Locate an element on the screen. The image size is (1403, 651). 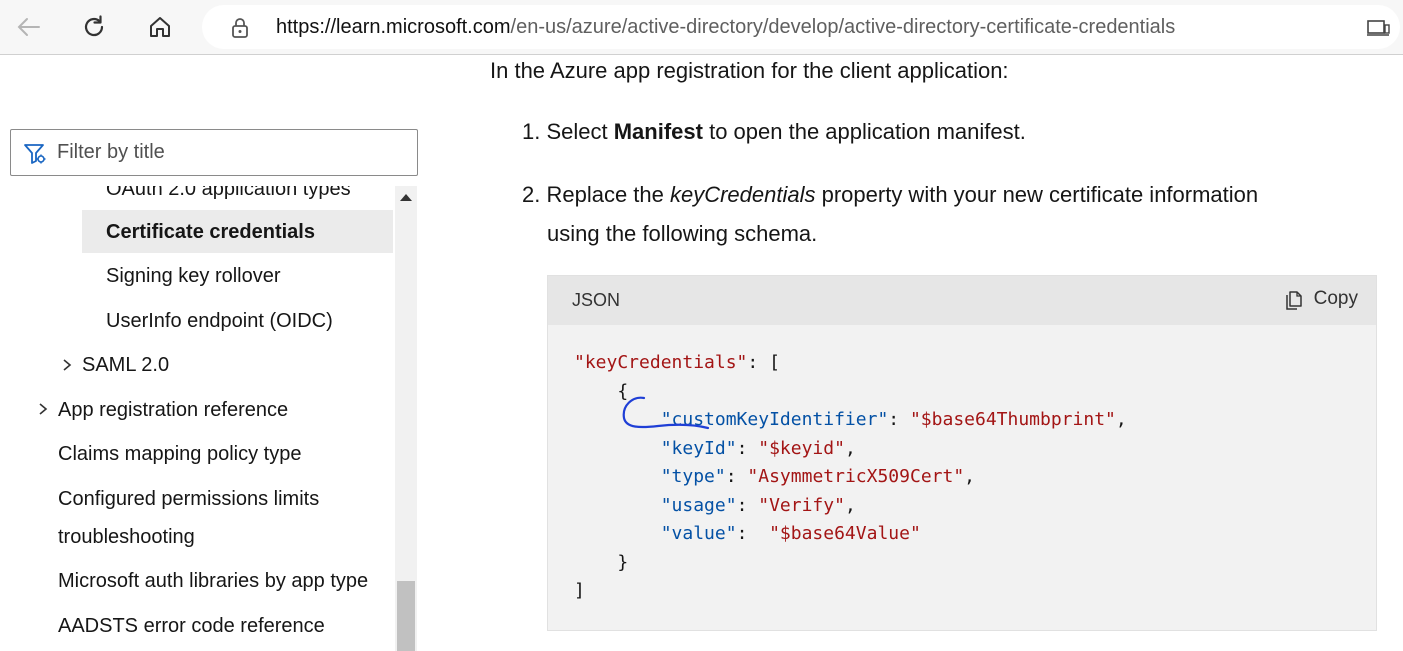
copy-label: Copy is located at coordinates (1335, 298).